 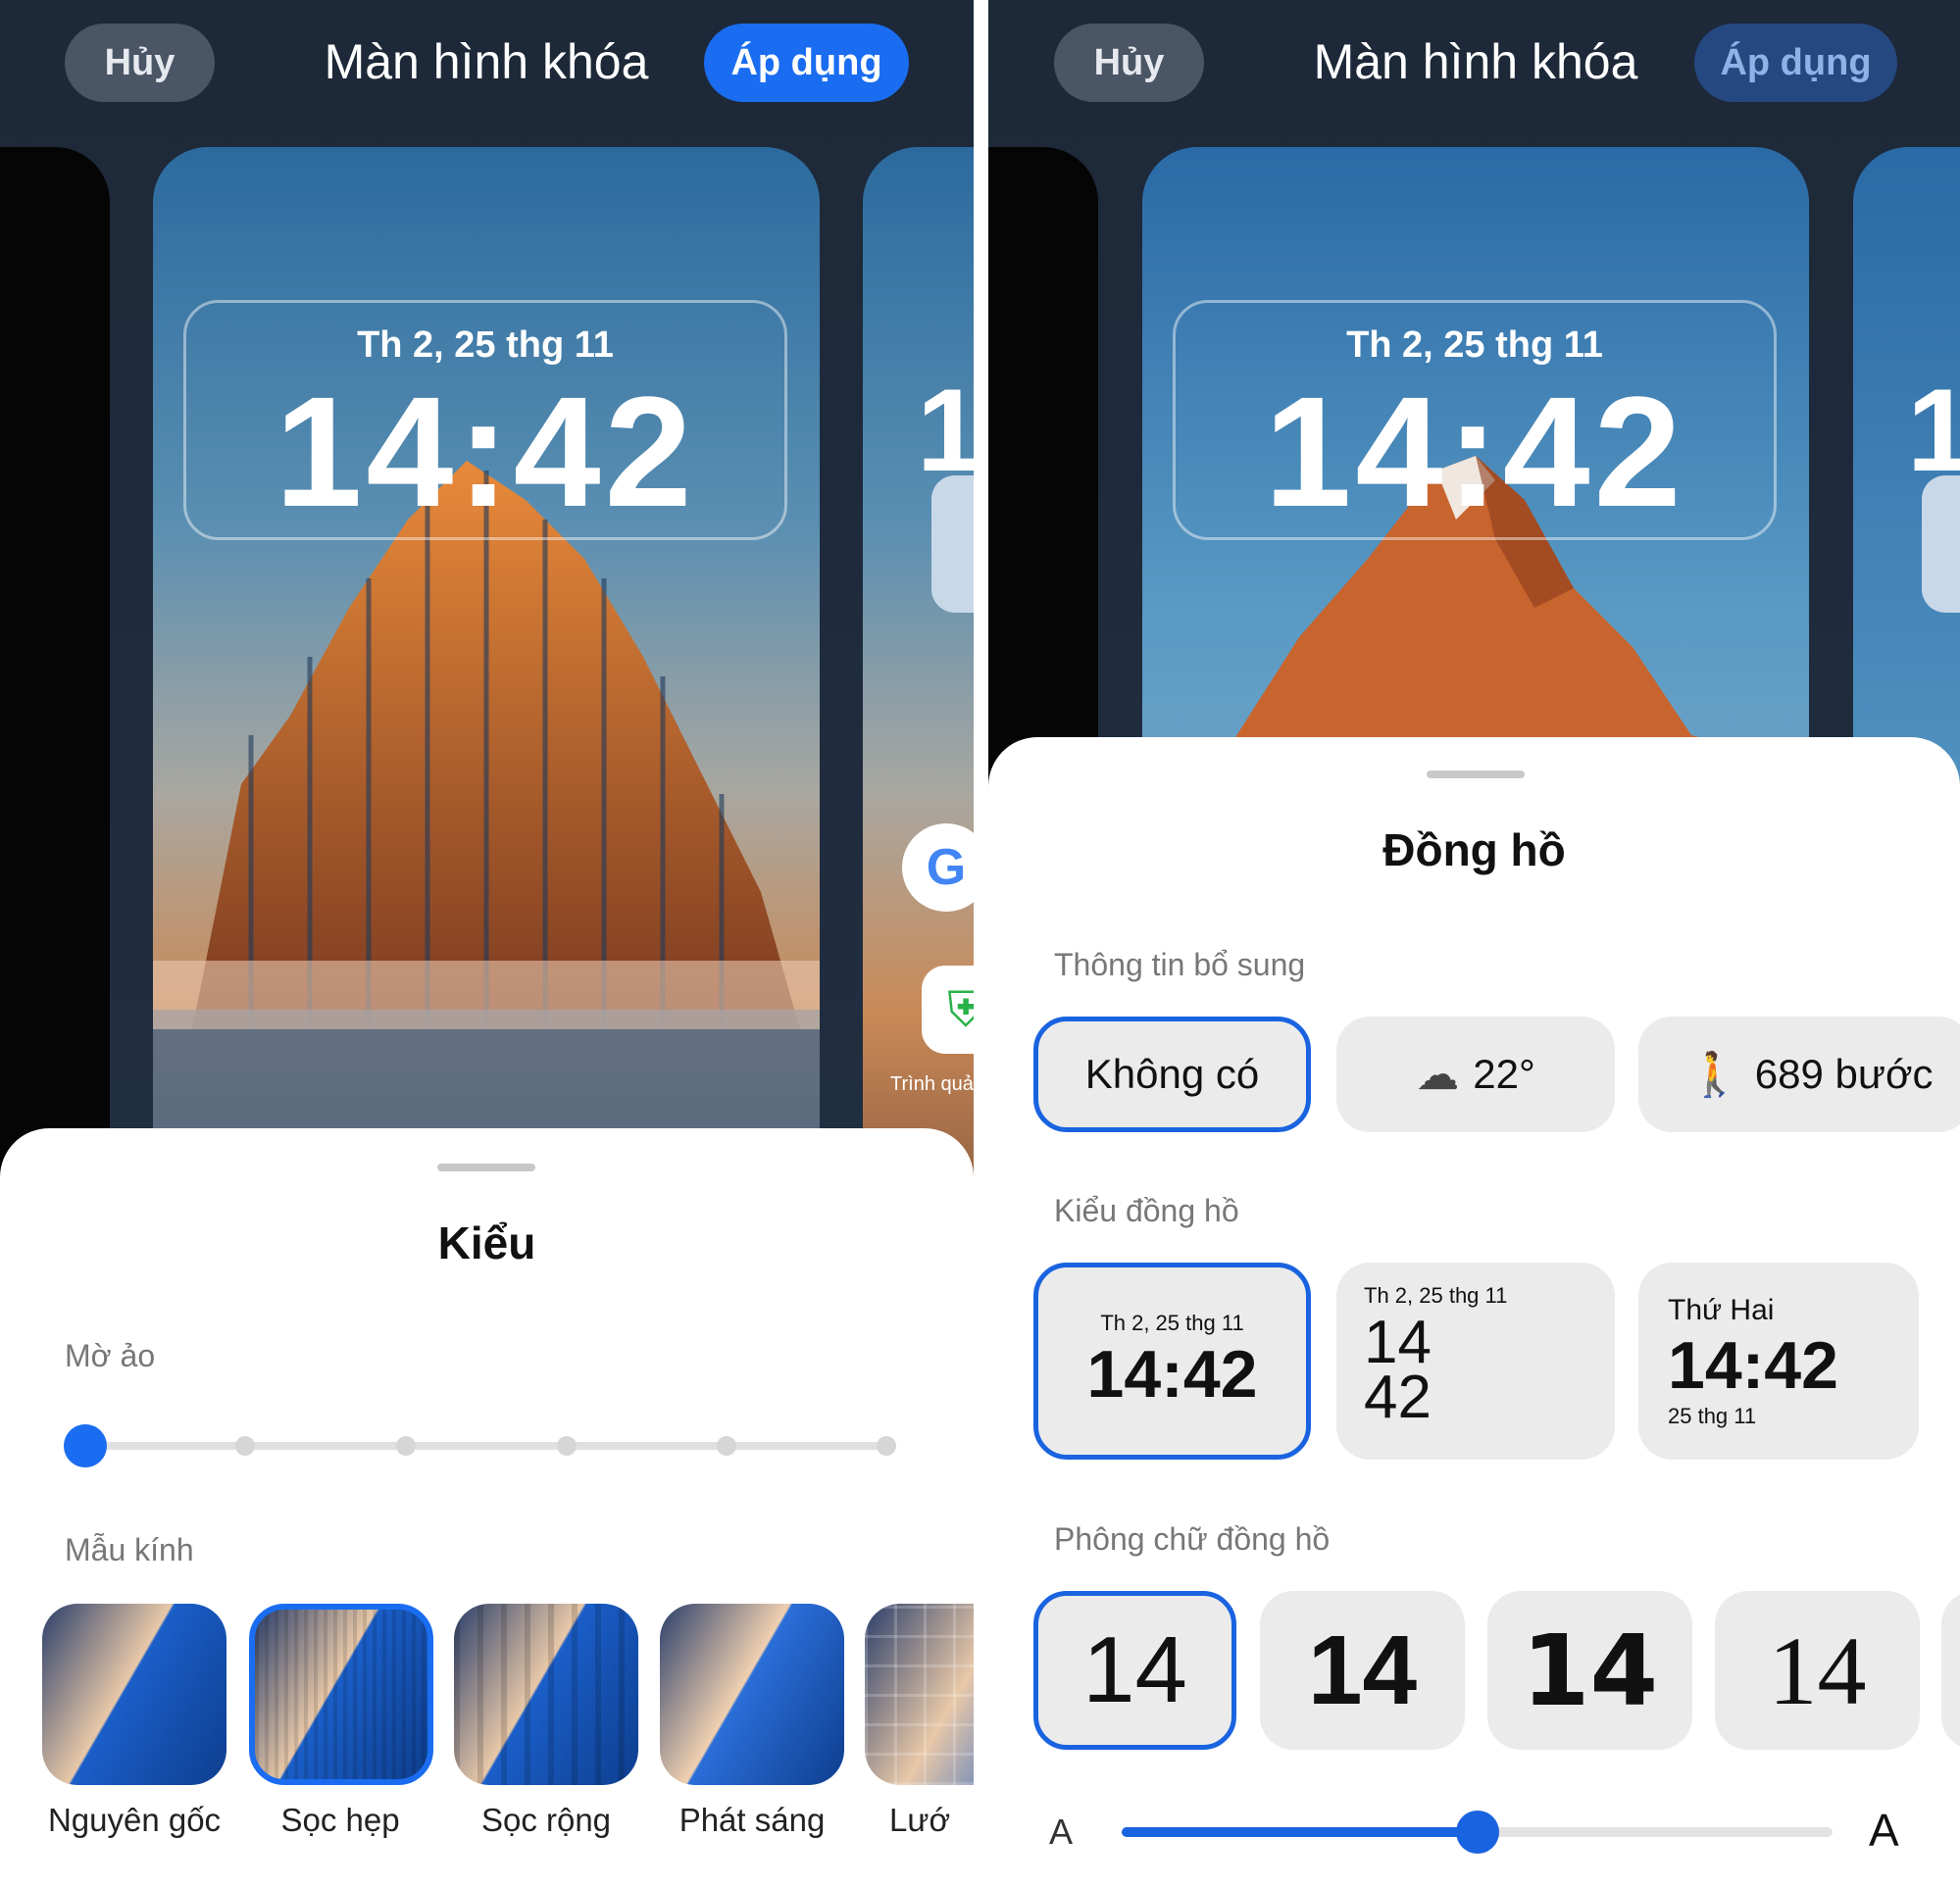 I want to click on divider, so click(x=981, y=943).